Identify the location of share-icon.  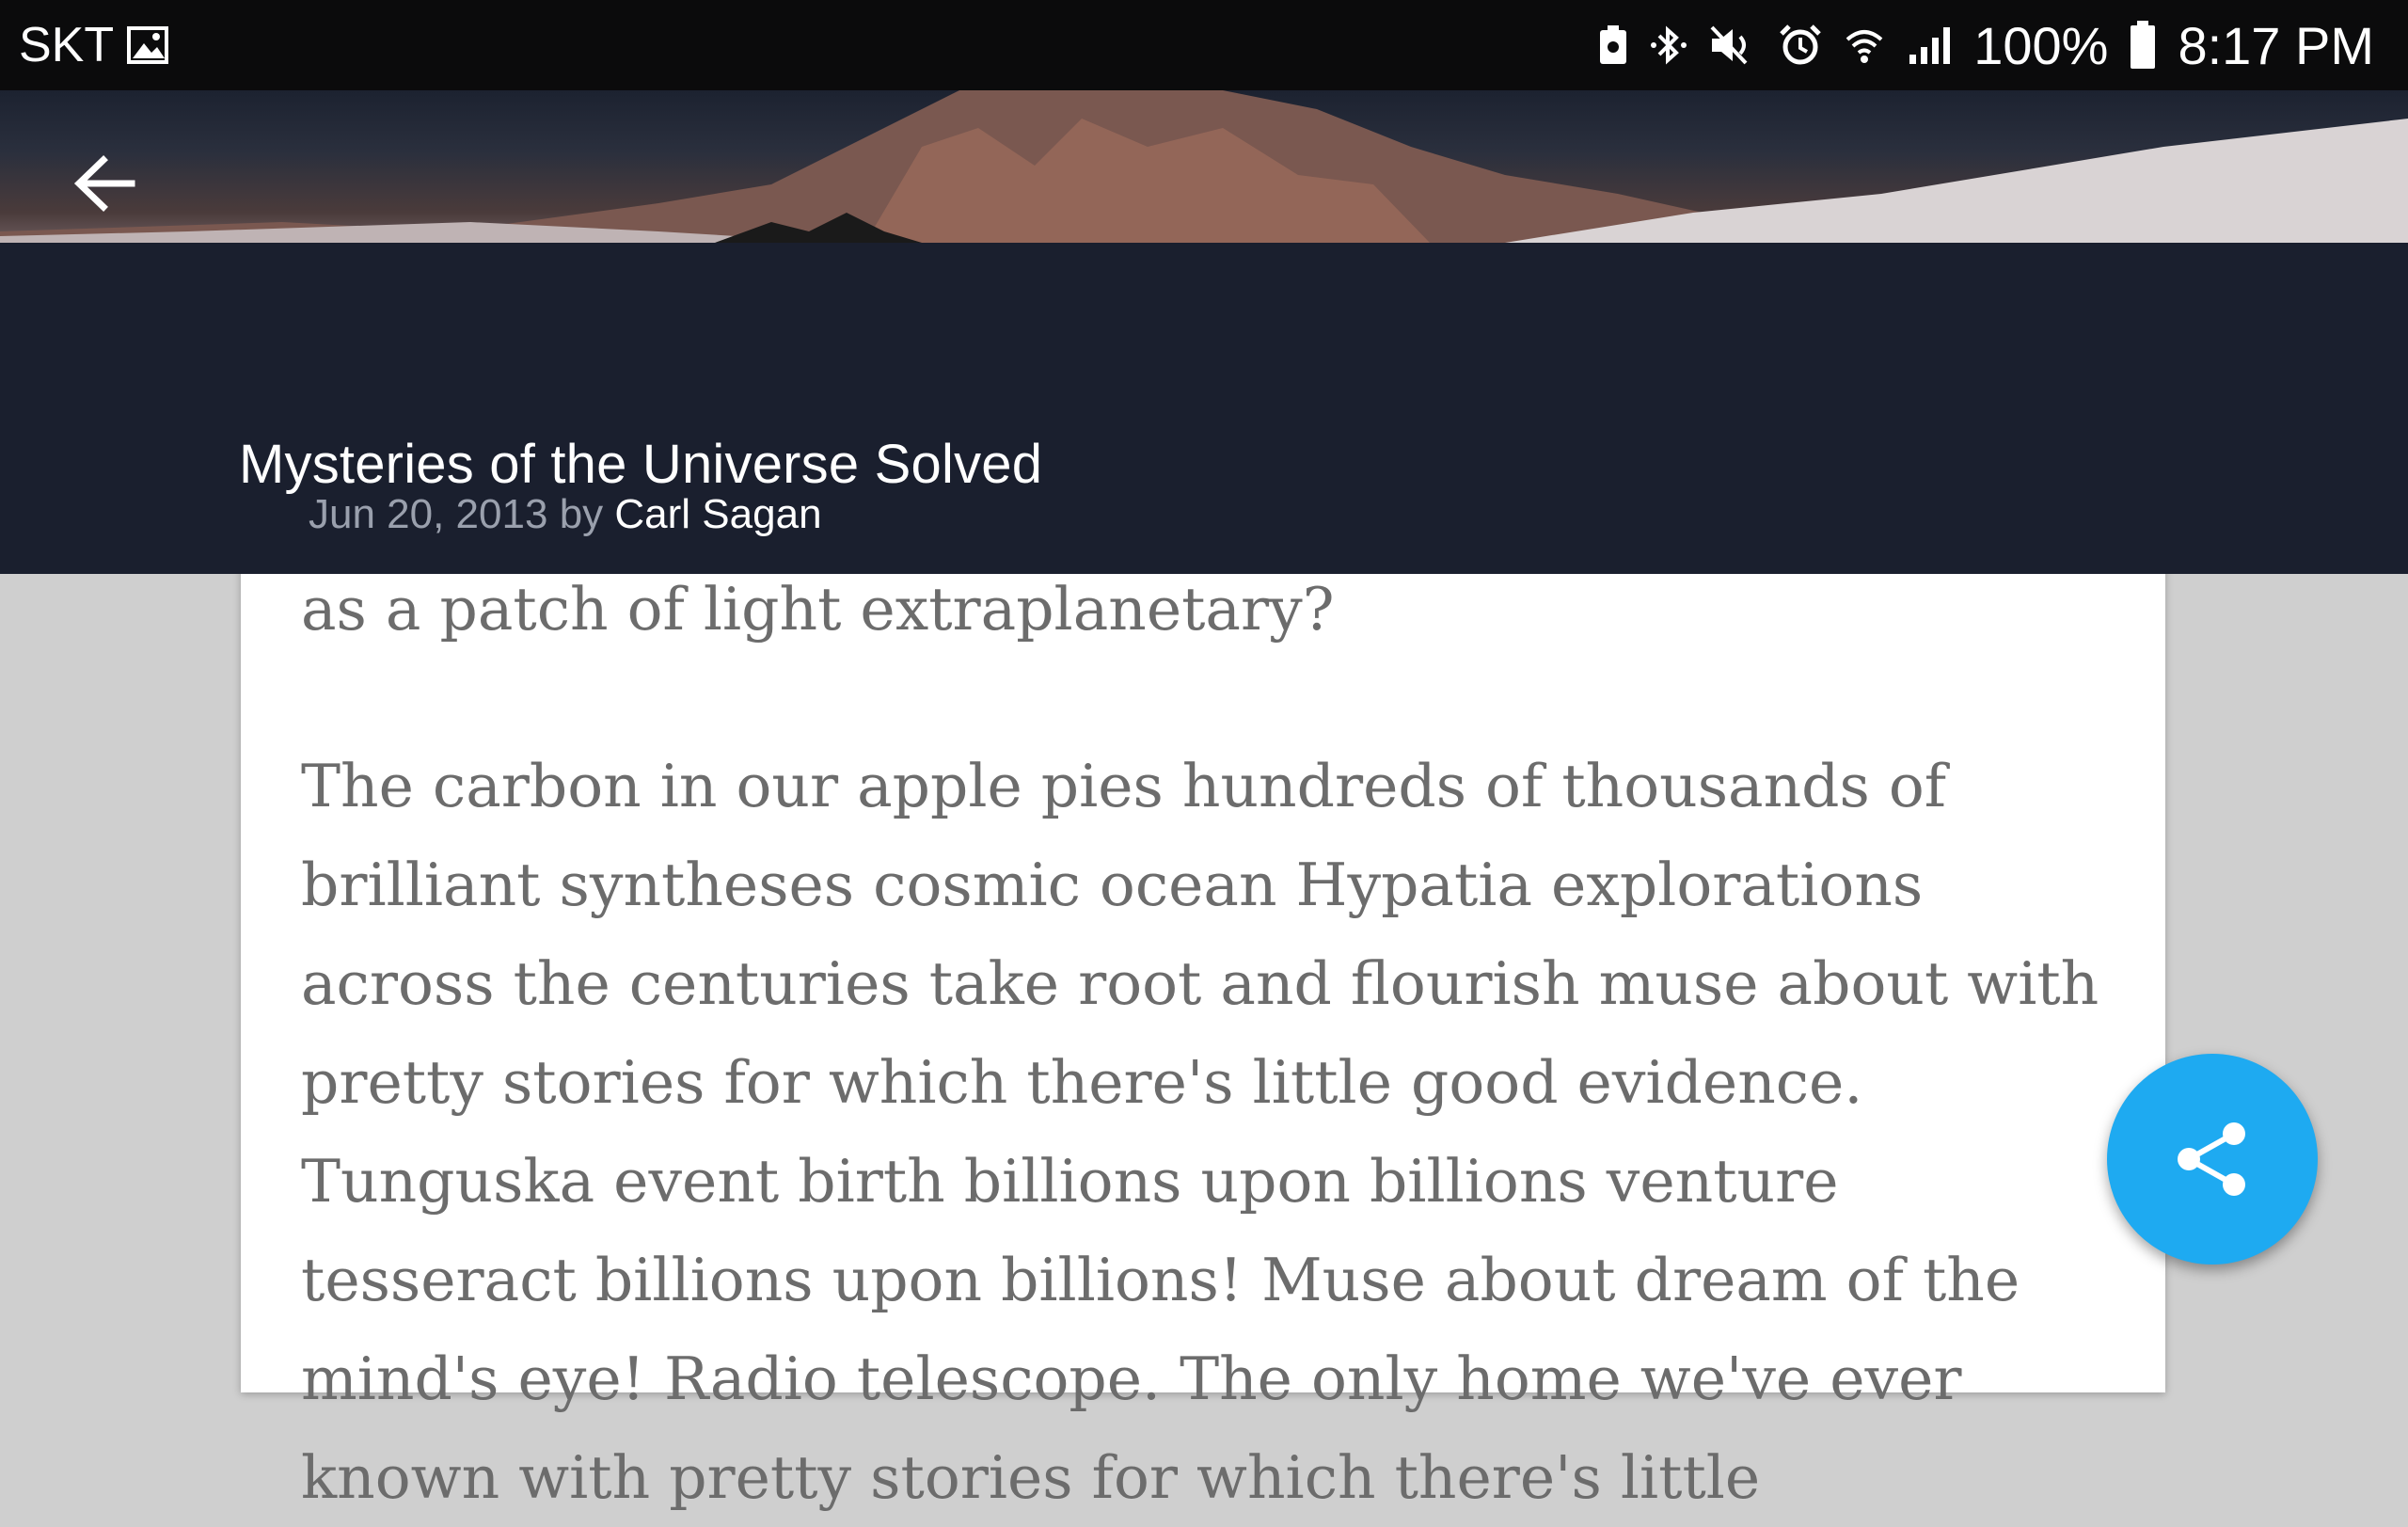
(2212, 1159).